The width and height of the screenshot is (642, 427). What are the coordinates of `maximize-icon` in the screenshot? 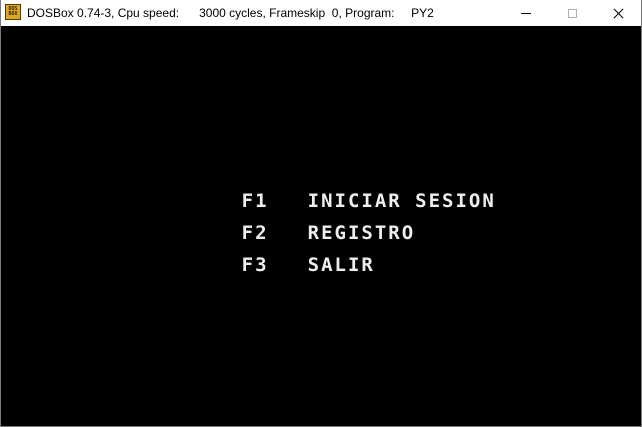 It's located at (572, 13).